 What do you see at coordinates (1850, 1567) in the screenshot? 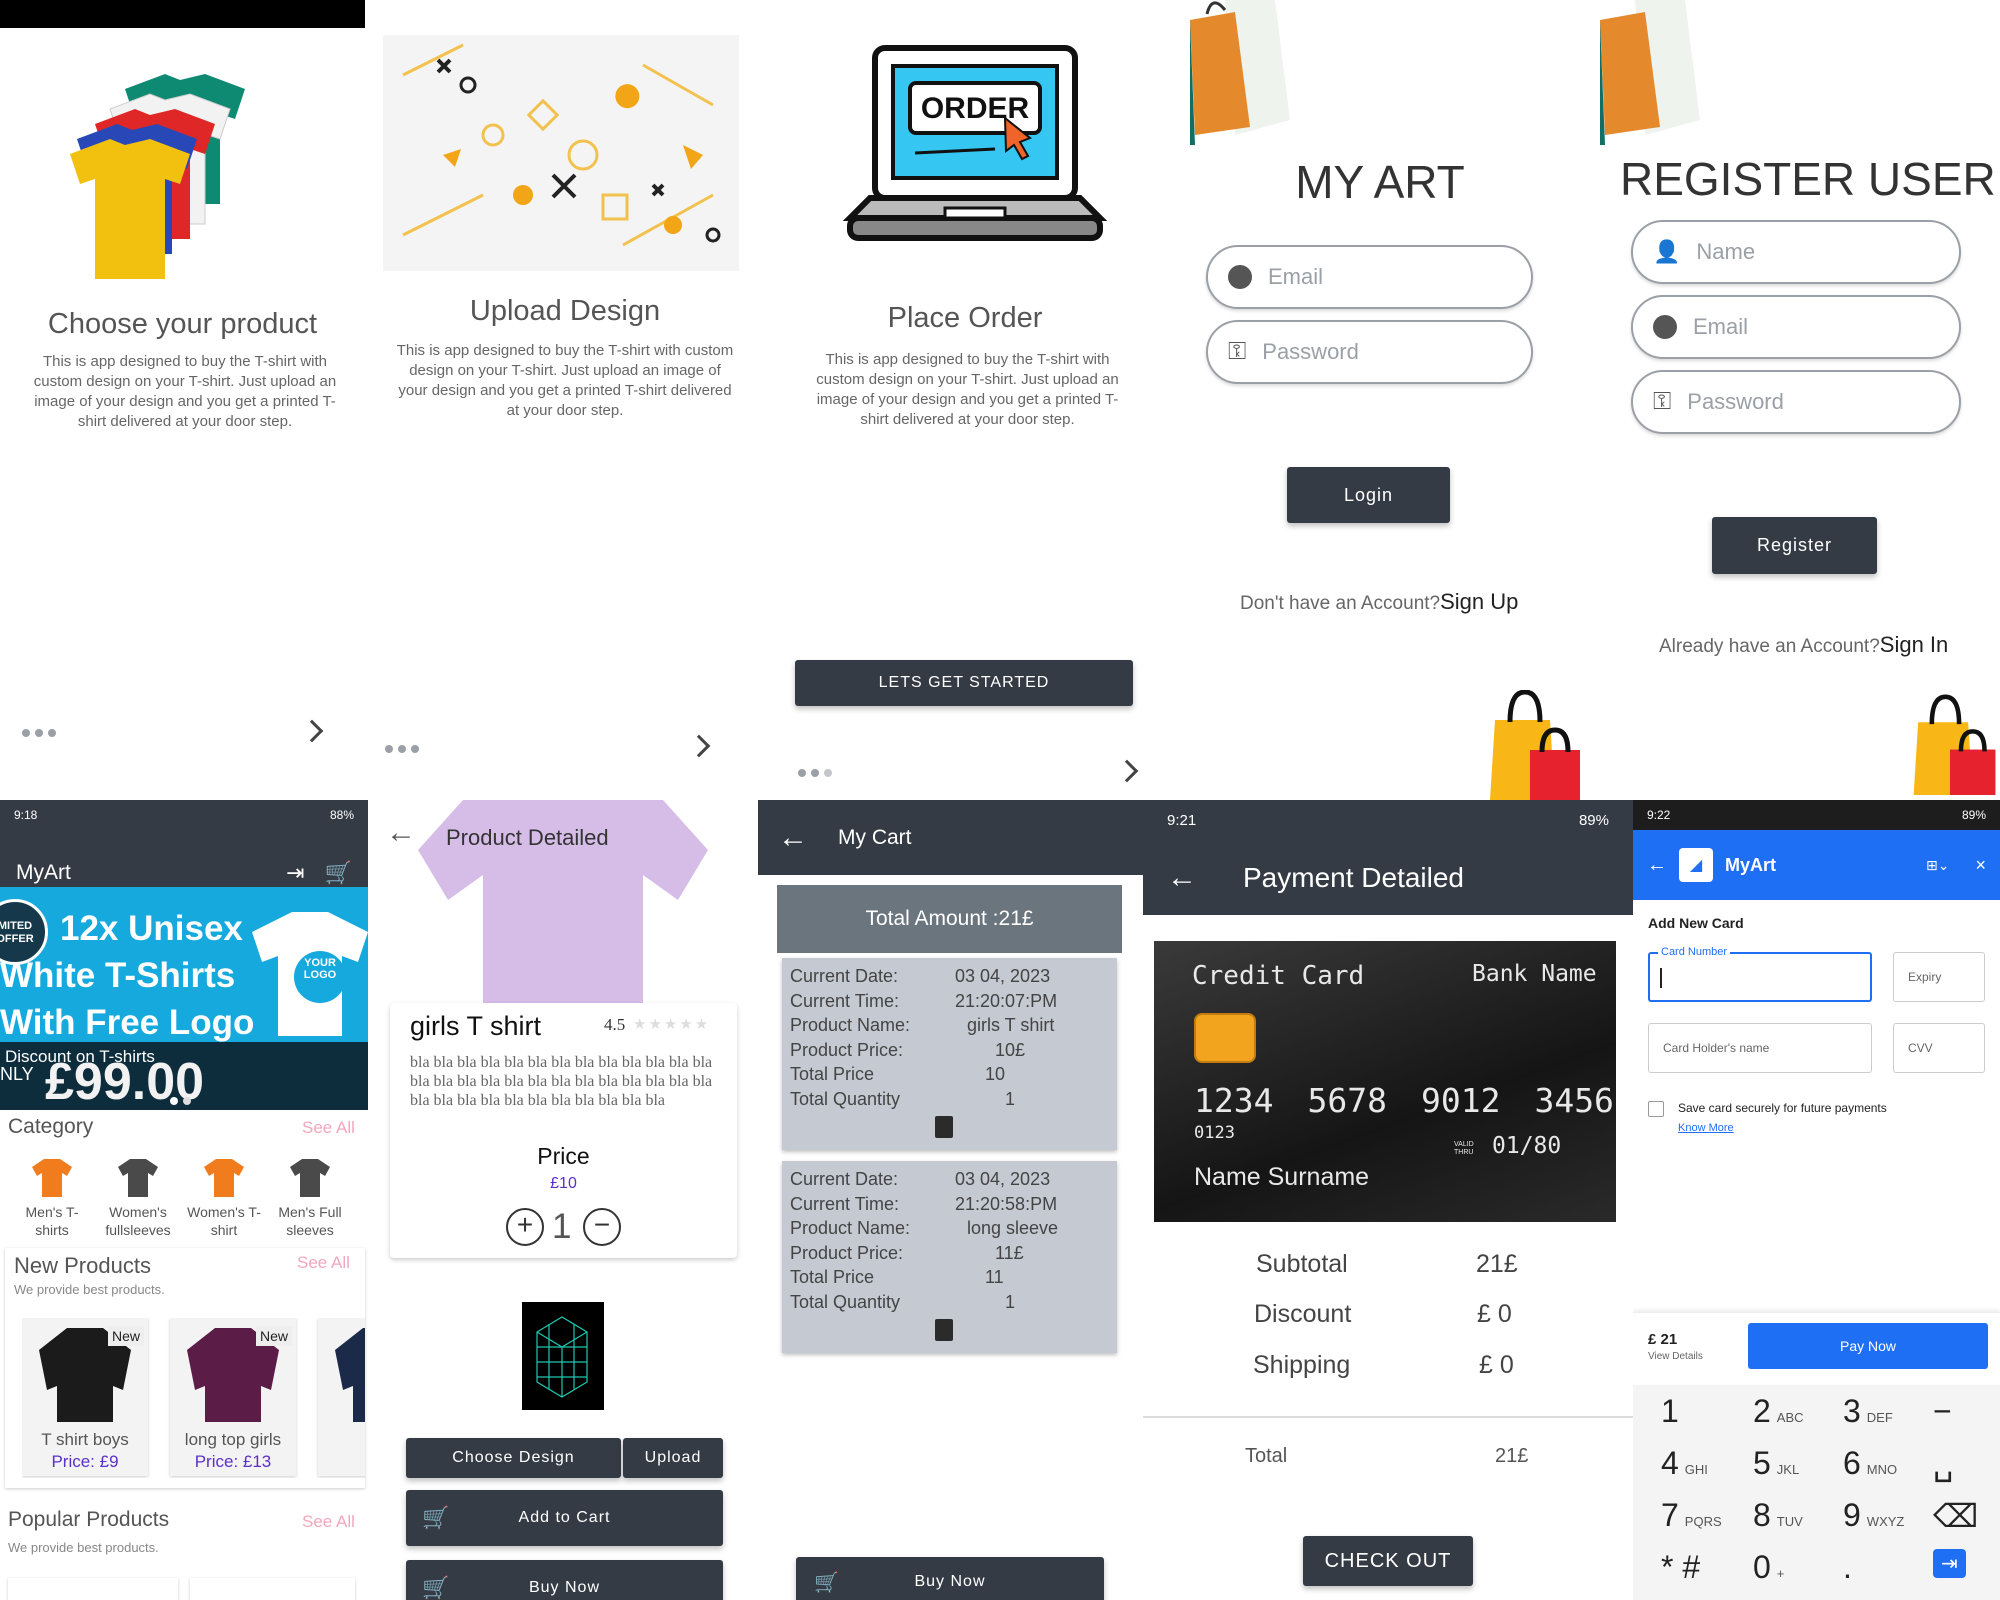
I see `keypad-key: .` at bounding box center [1850, 1567].